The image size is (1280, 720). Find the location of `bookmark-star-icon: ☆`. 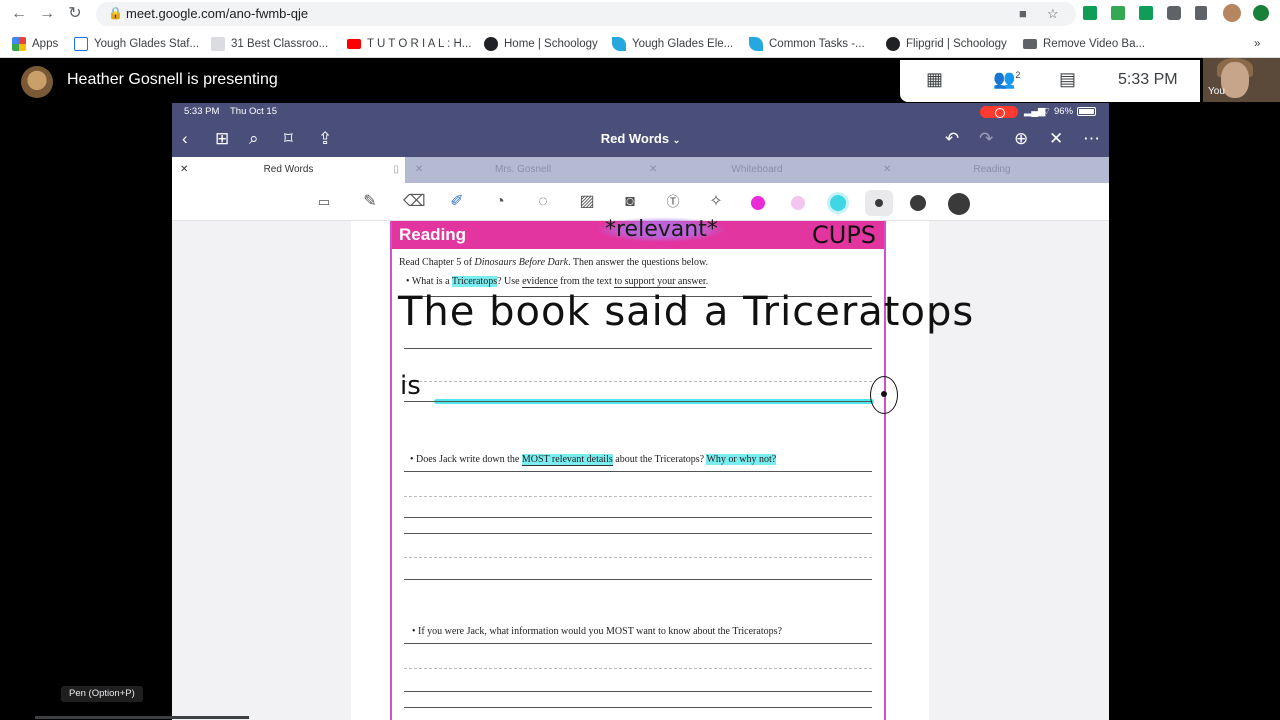

bookmark-star-icon: ☆ is located at coordinates (1053, 14).